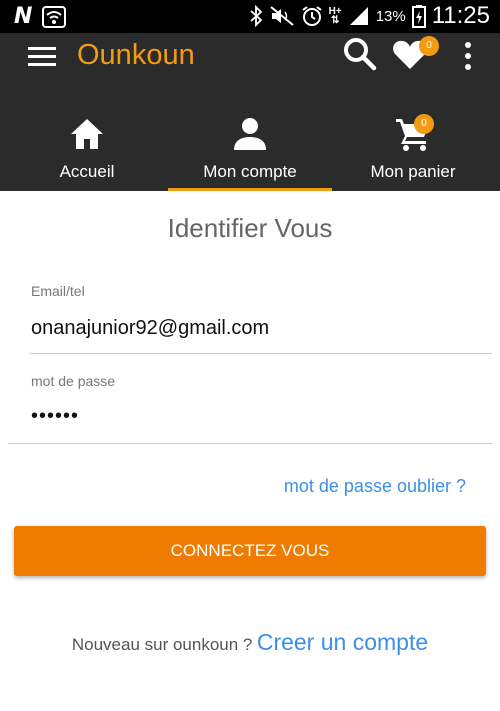  What do you see at coordinates (413, 152) in the screenshot?
I see `tab-mon-panier: Mon panier` at bounding box center [413, 152].